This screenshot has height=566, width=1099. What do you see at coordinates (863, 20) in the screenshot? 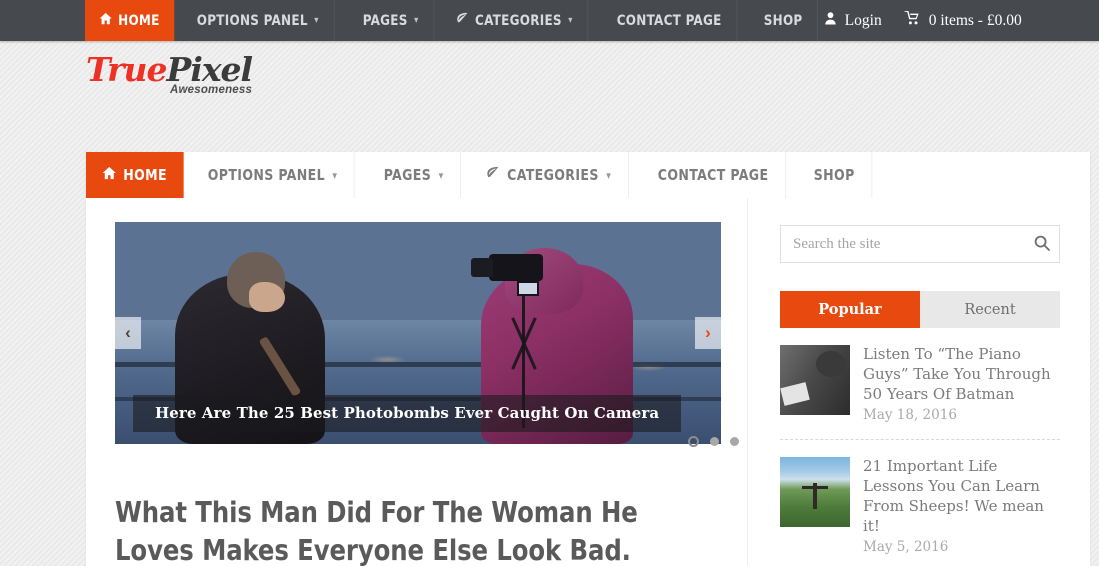
I see `login-label: Login` at bounding box center [863, 20].